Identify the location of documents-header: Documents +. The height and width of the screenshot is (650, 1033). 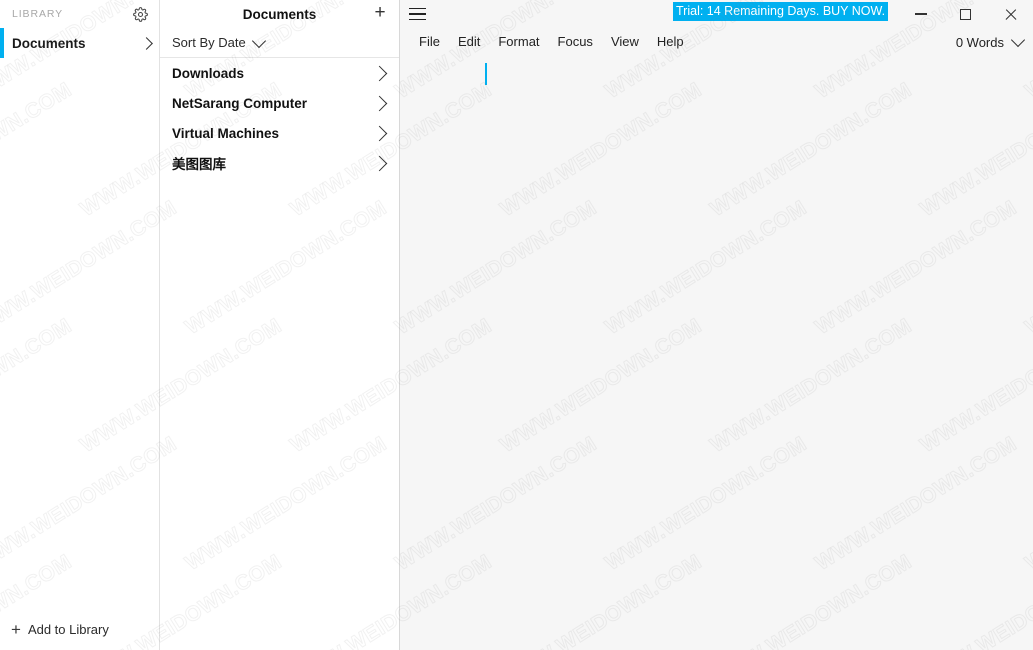
(279, 14).